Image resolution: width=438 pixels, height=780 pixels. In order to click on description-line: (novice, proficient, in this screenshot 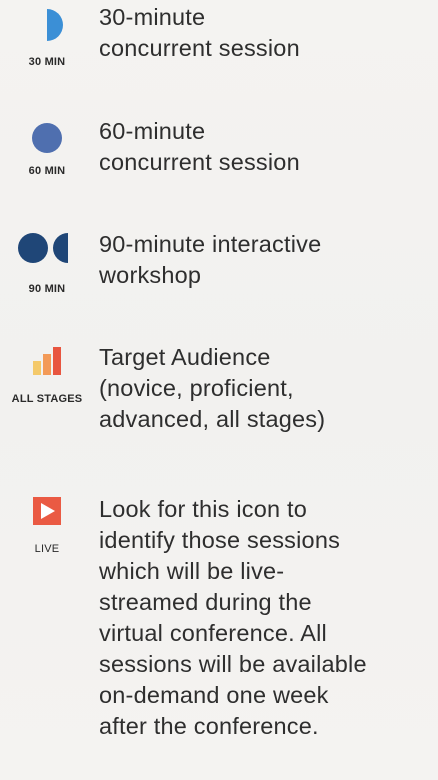, I will do `click(196, 388)`.